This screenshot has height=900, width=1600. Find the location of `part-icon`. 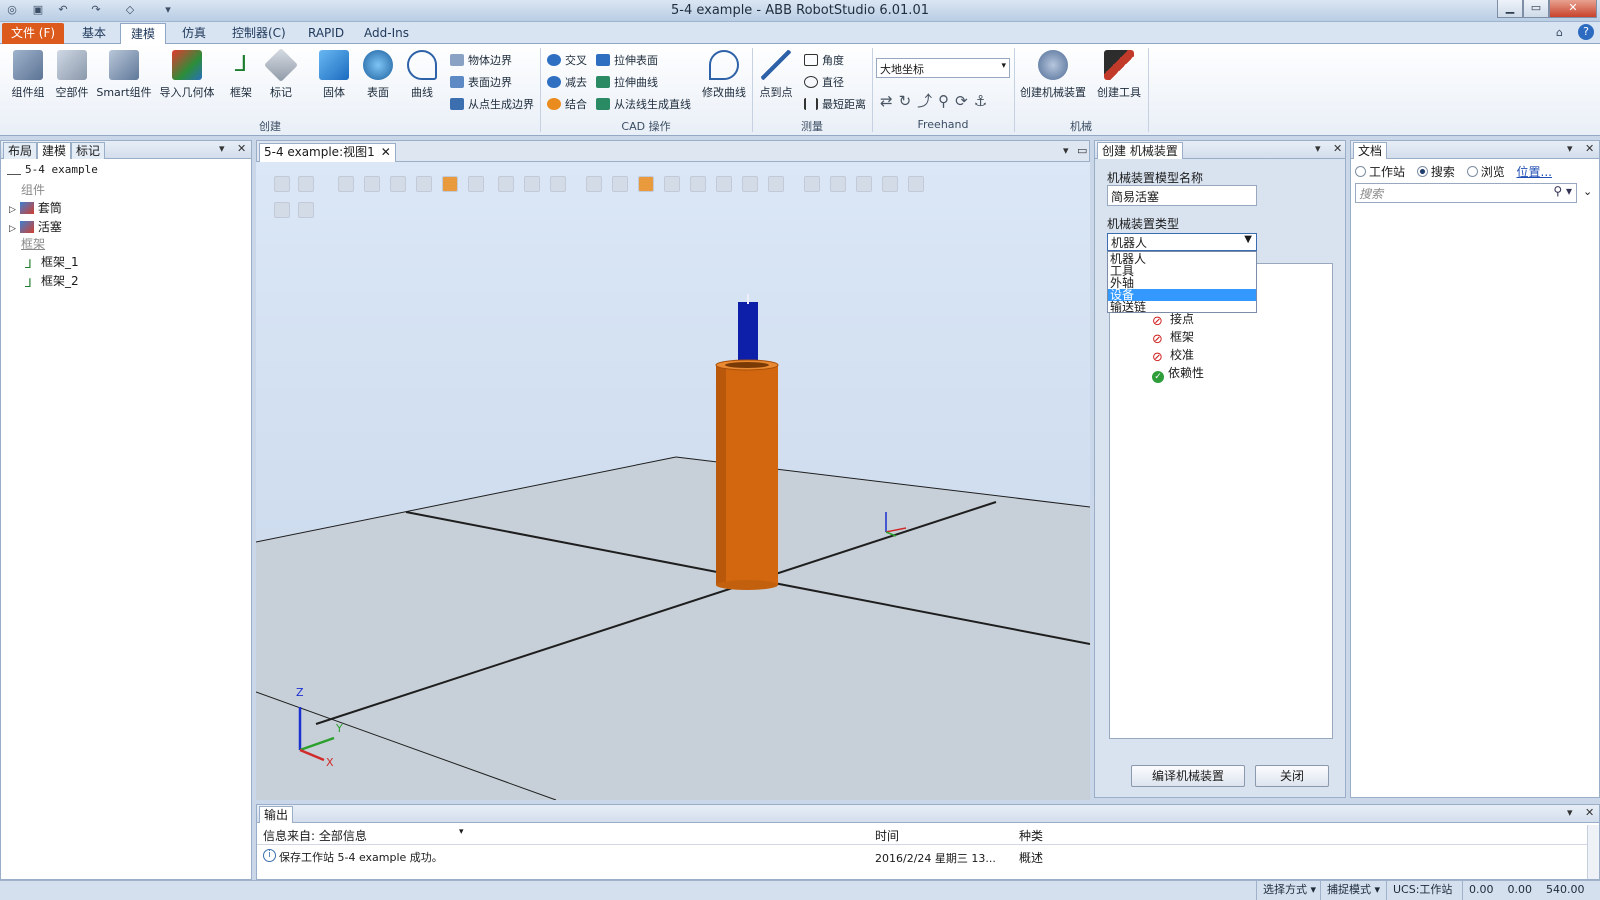

part-icon is located at coordinates (26, 227).